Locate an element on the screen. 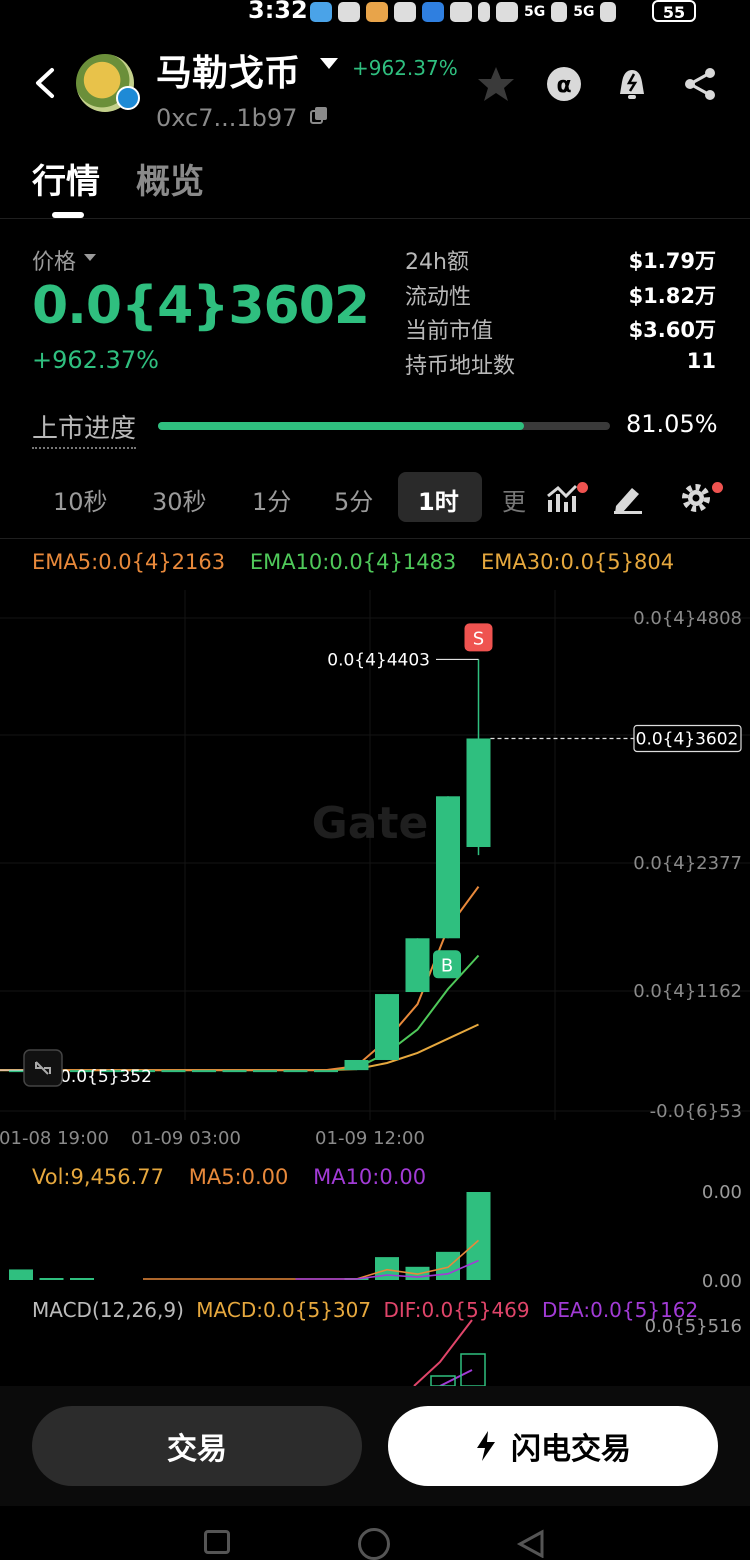 The height and width of the screenshot is (1560, 750). listing-progress-bar is located at coordinates (384, 426).